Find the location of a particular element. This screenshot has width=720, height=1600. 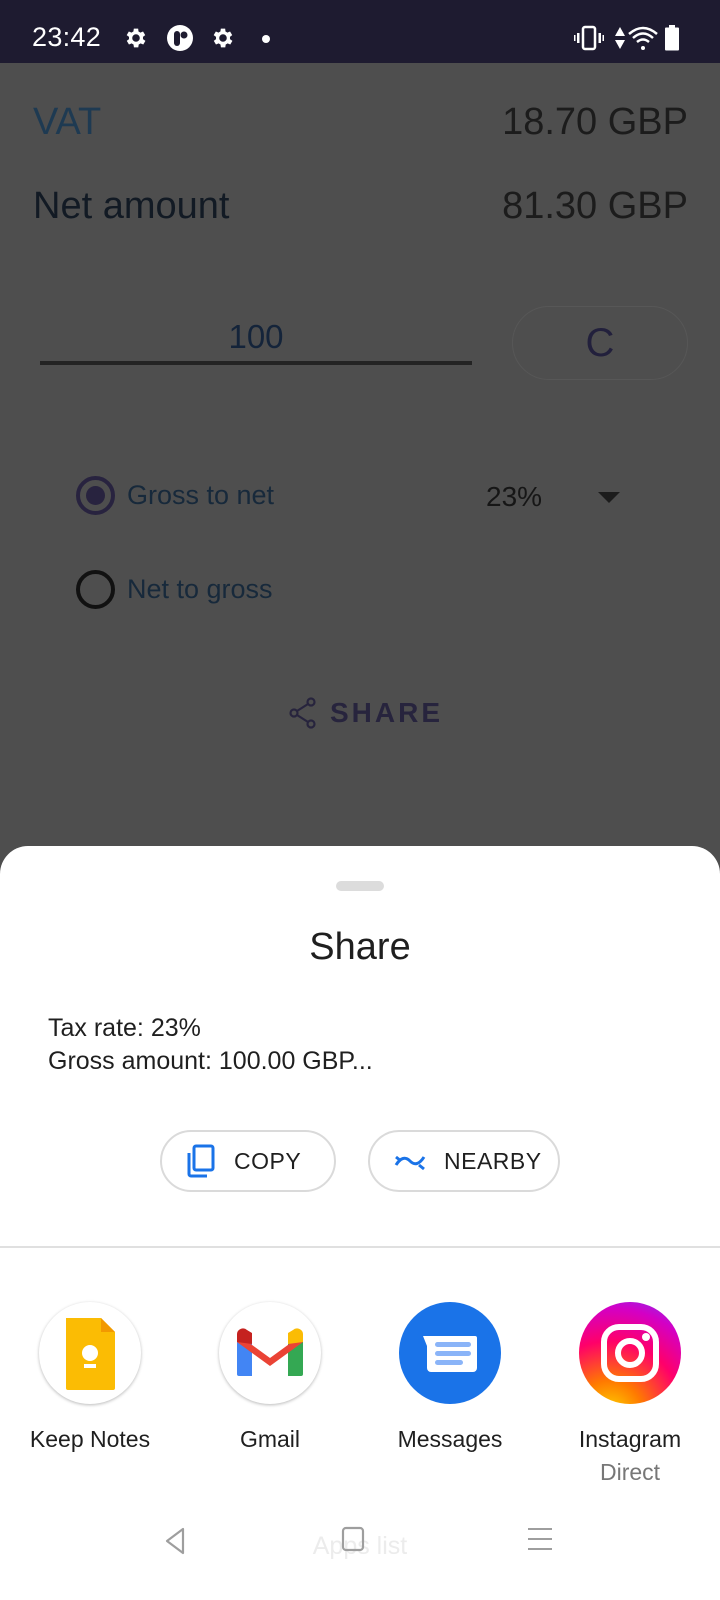

share-target-instagram-direct: Instagram Direct is located at coordinates (630, 1394).